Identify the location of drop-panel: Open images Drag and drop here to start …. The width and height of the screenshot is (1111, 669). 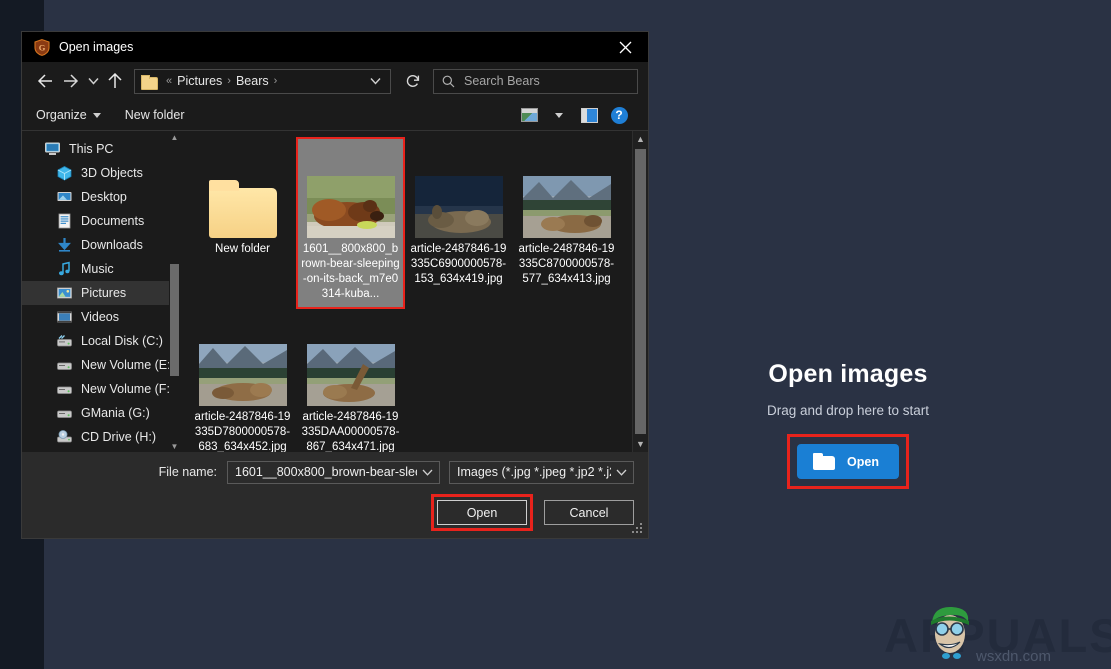
(848, 424).